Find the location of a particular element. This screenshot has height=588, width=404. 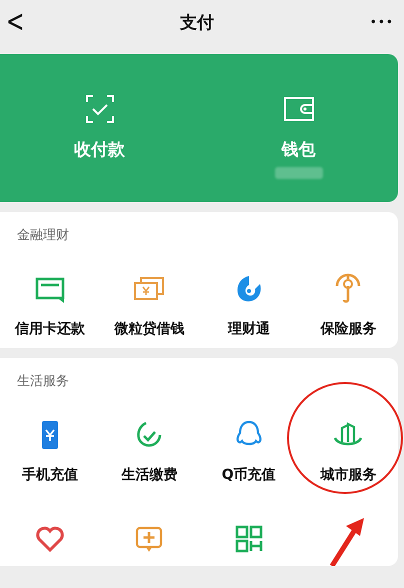

page-title: 支付 is located at coordinates (197, 23).